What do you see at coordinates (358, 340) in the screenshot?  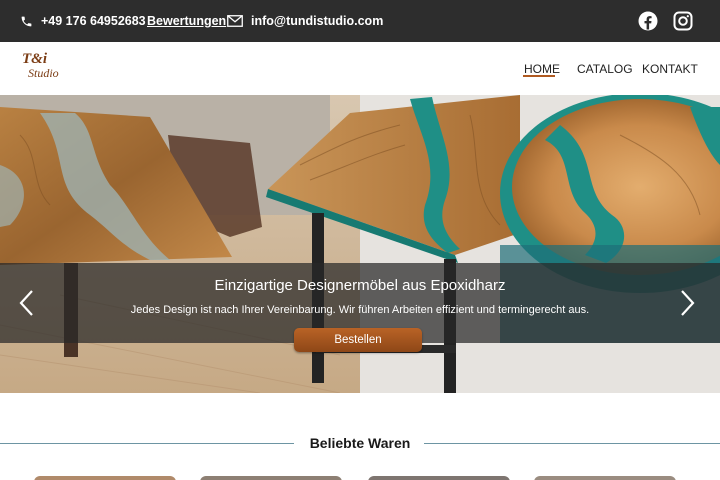 I see `order-button: Bestellen` at bounding box center [358, 340].